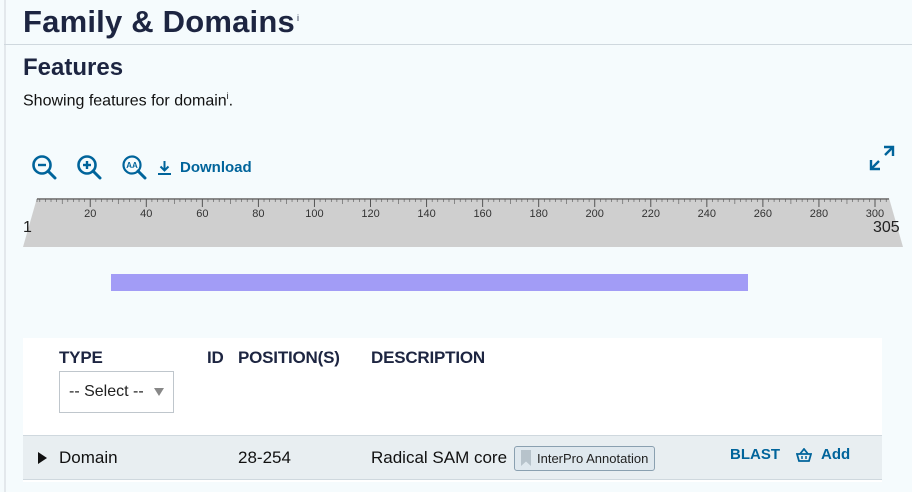  I want to click on download-button: Download, so click(204, 167).